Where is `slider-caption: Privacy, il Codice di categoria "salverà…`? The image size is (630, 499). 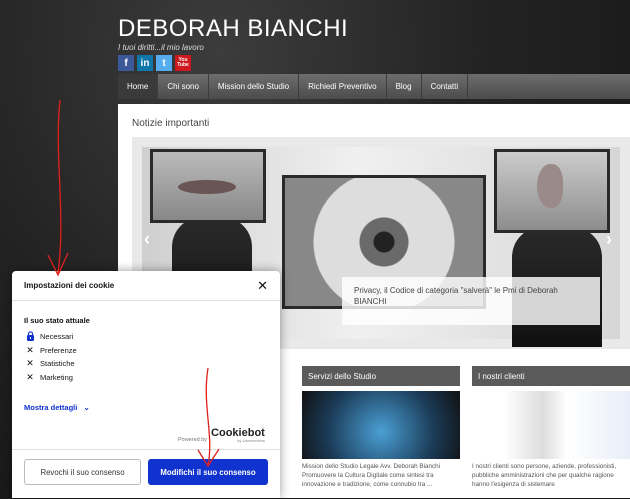
slider-caption: Privacy, il Codice di categoria "salverà… is located at coordinates (471, 301).